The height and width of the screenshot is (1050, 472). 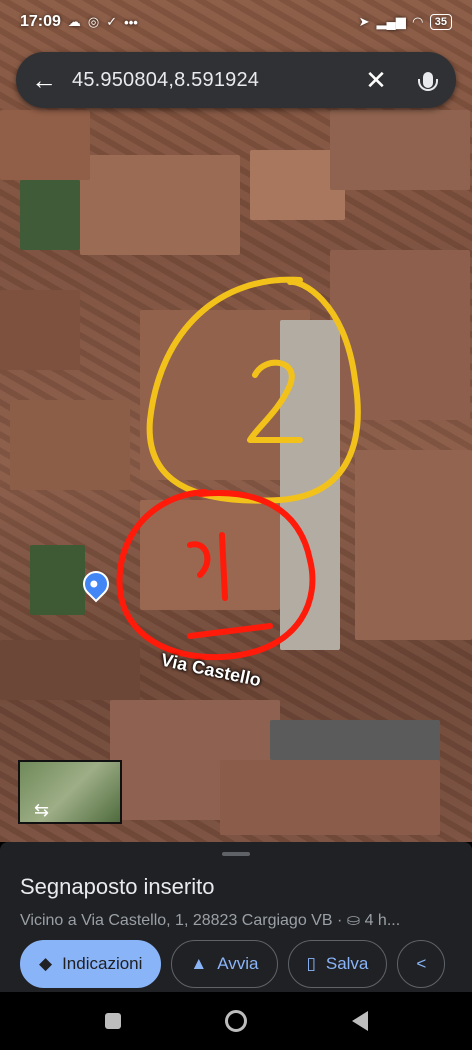 I want to click on more-notifications-icon: •••, so click(x=131, y=22).